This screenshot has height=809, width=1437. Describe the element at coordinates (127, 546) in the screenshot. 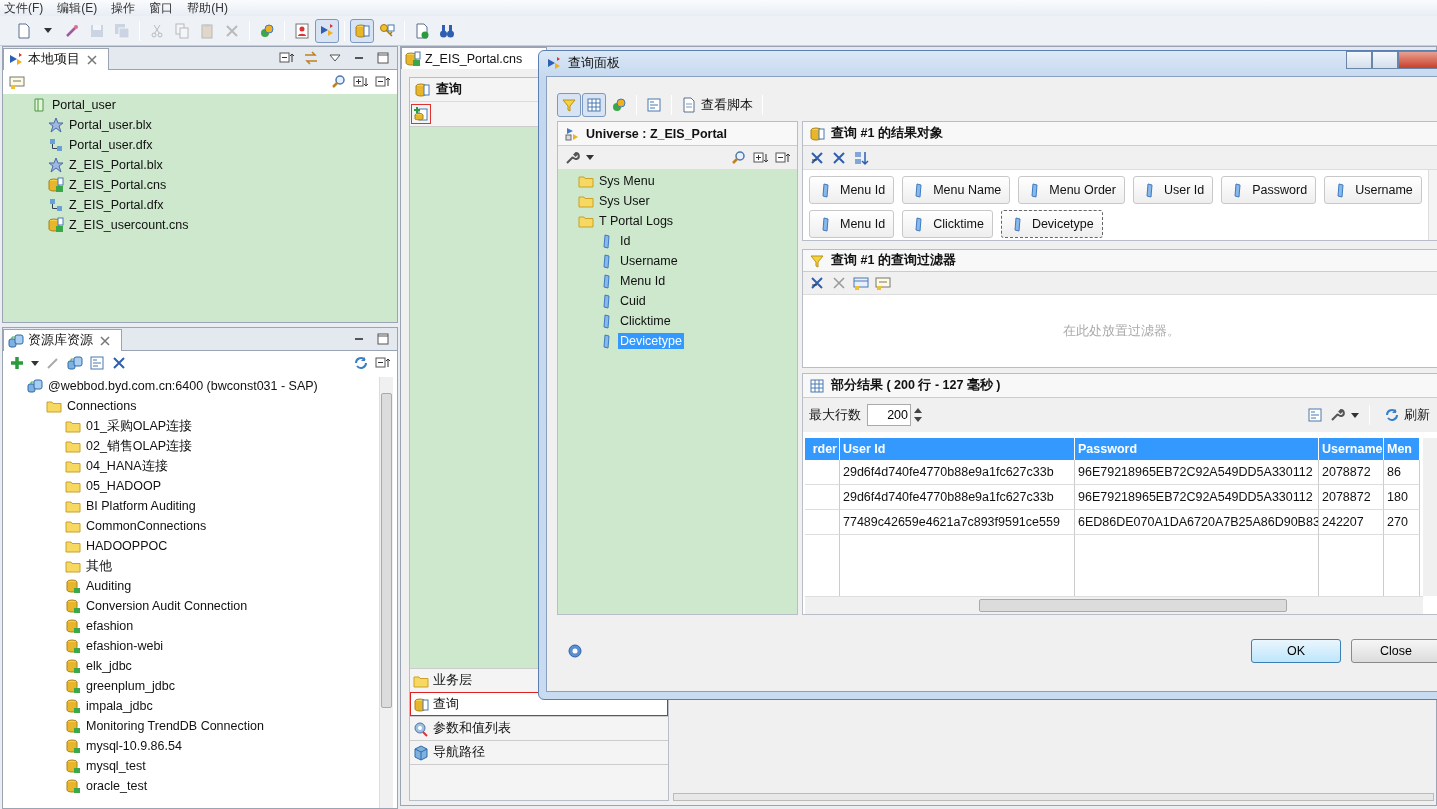

I see `tree-item: HADOOPPOC` at that location.